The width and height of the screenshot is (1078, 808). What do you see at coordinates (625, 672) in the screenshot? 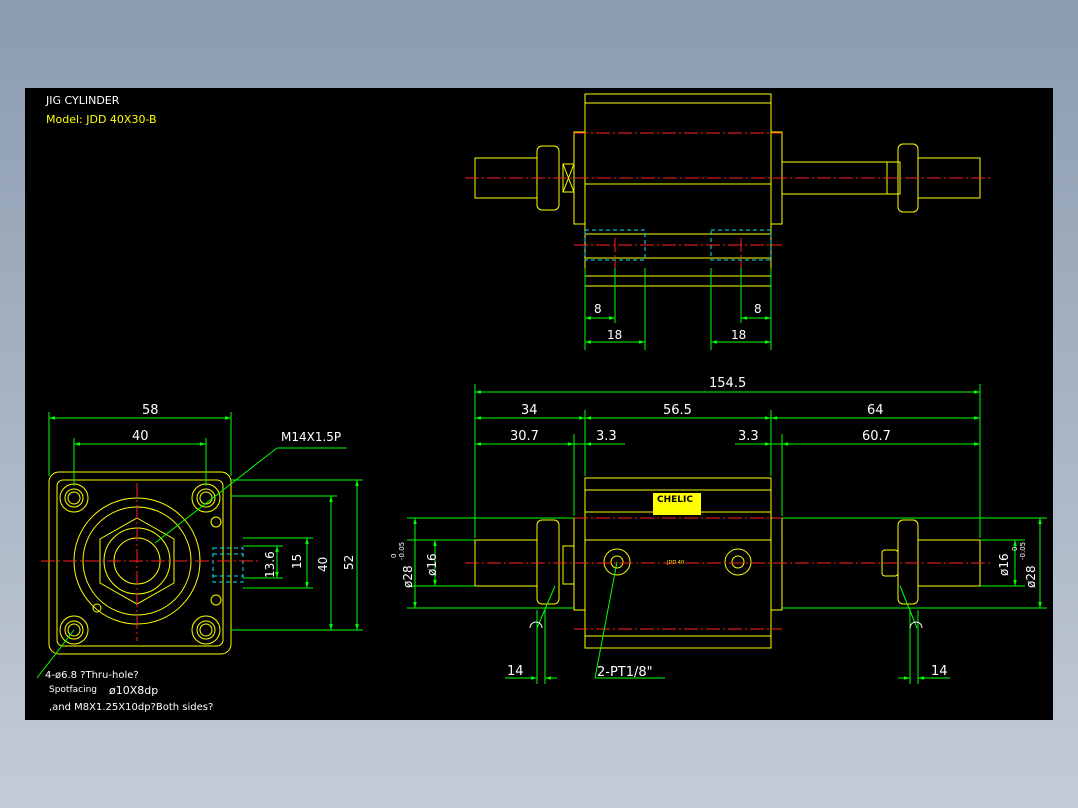
I see `port-note: 2-PT1/8"` at bounding box center [625, 672].